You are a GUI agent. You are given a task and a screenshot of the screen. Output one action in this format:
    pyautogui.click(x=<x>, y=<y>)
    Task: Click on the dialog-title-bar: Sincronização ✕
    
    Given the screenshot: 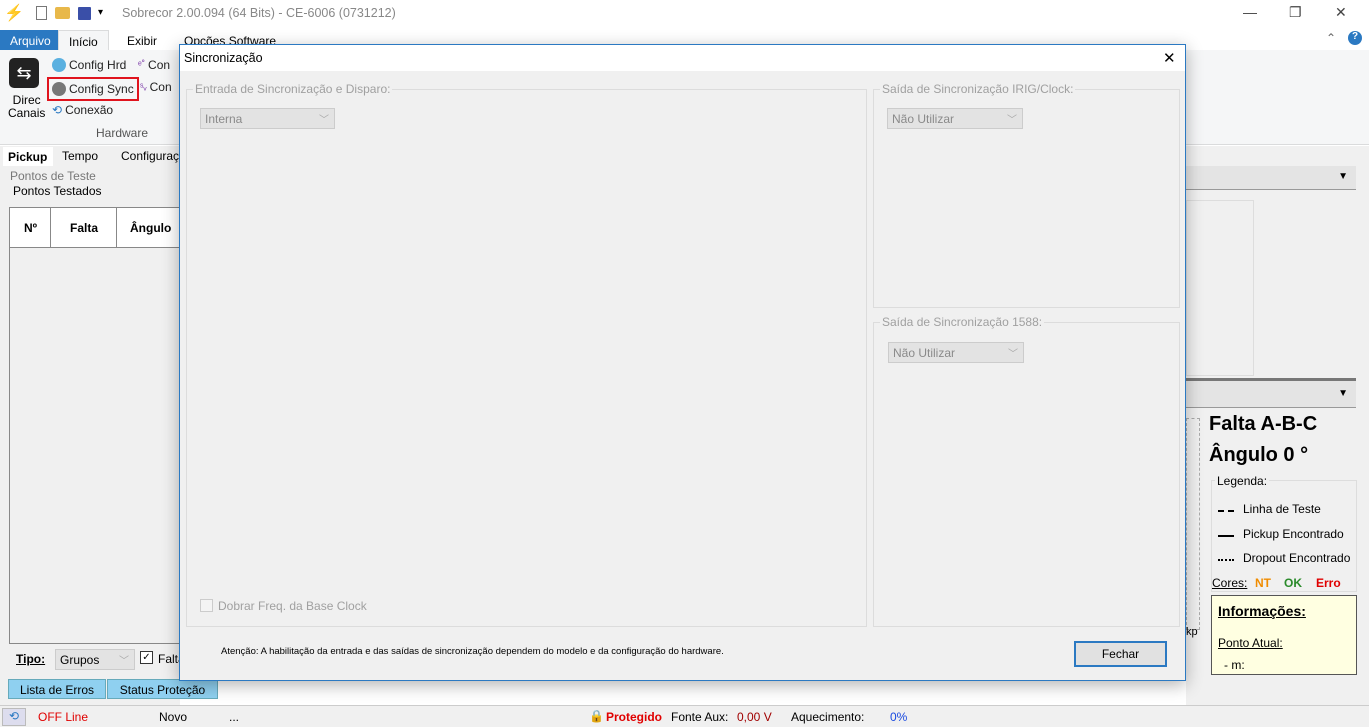 What is the action you would take?
    pyautogui.click(x=682, y=58)
    